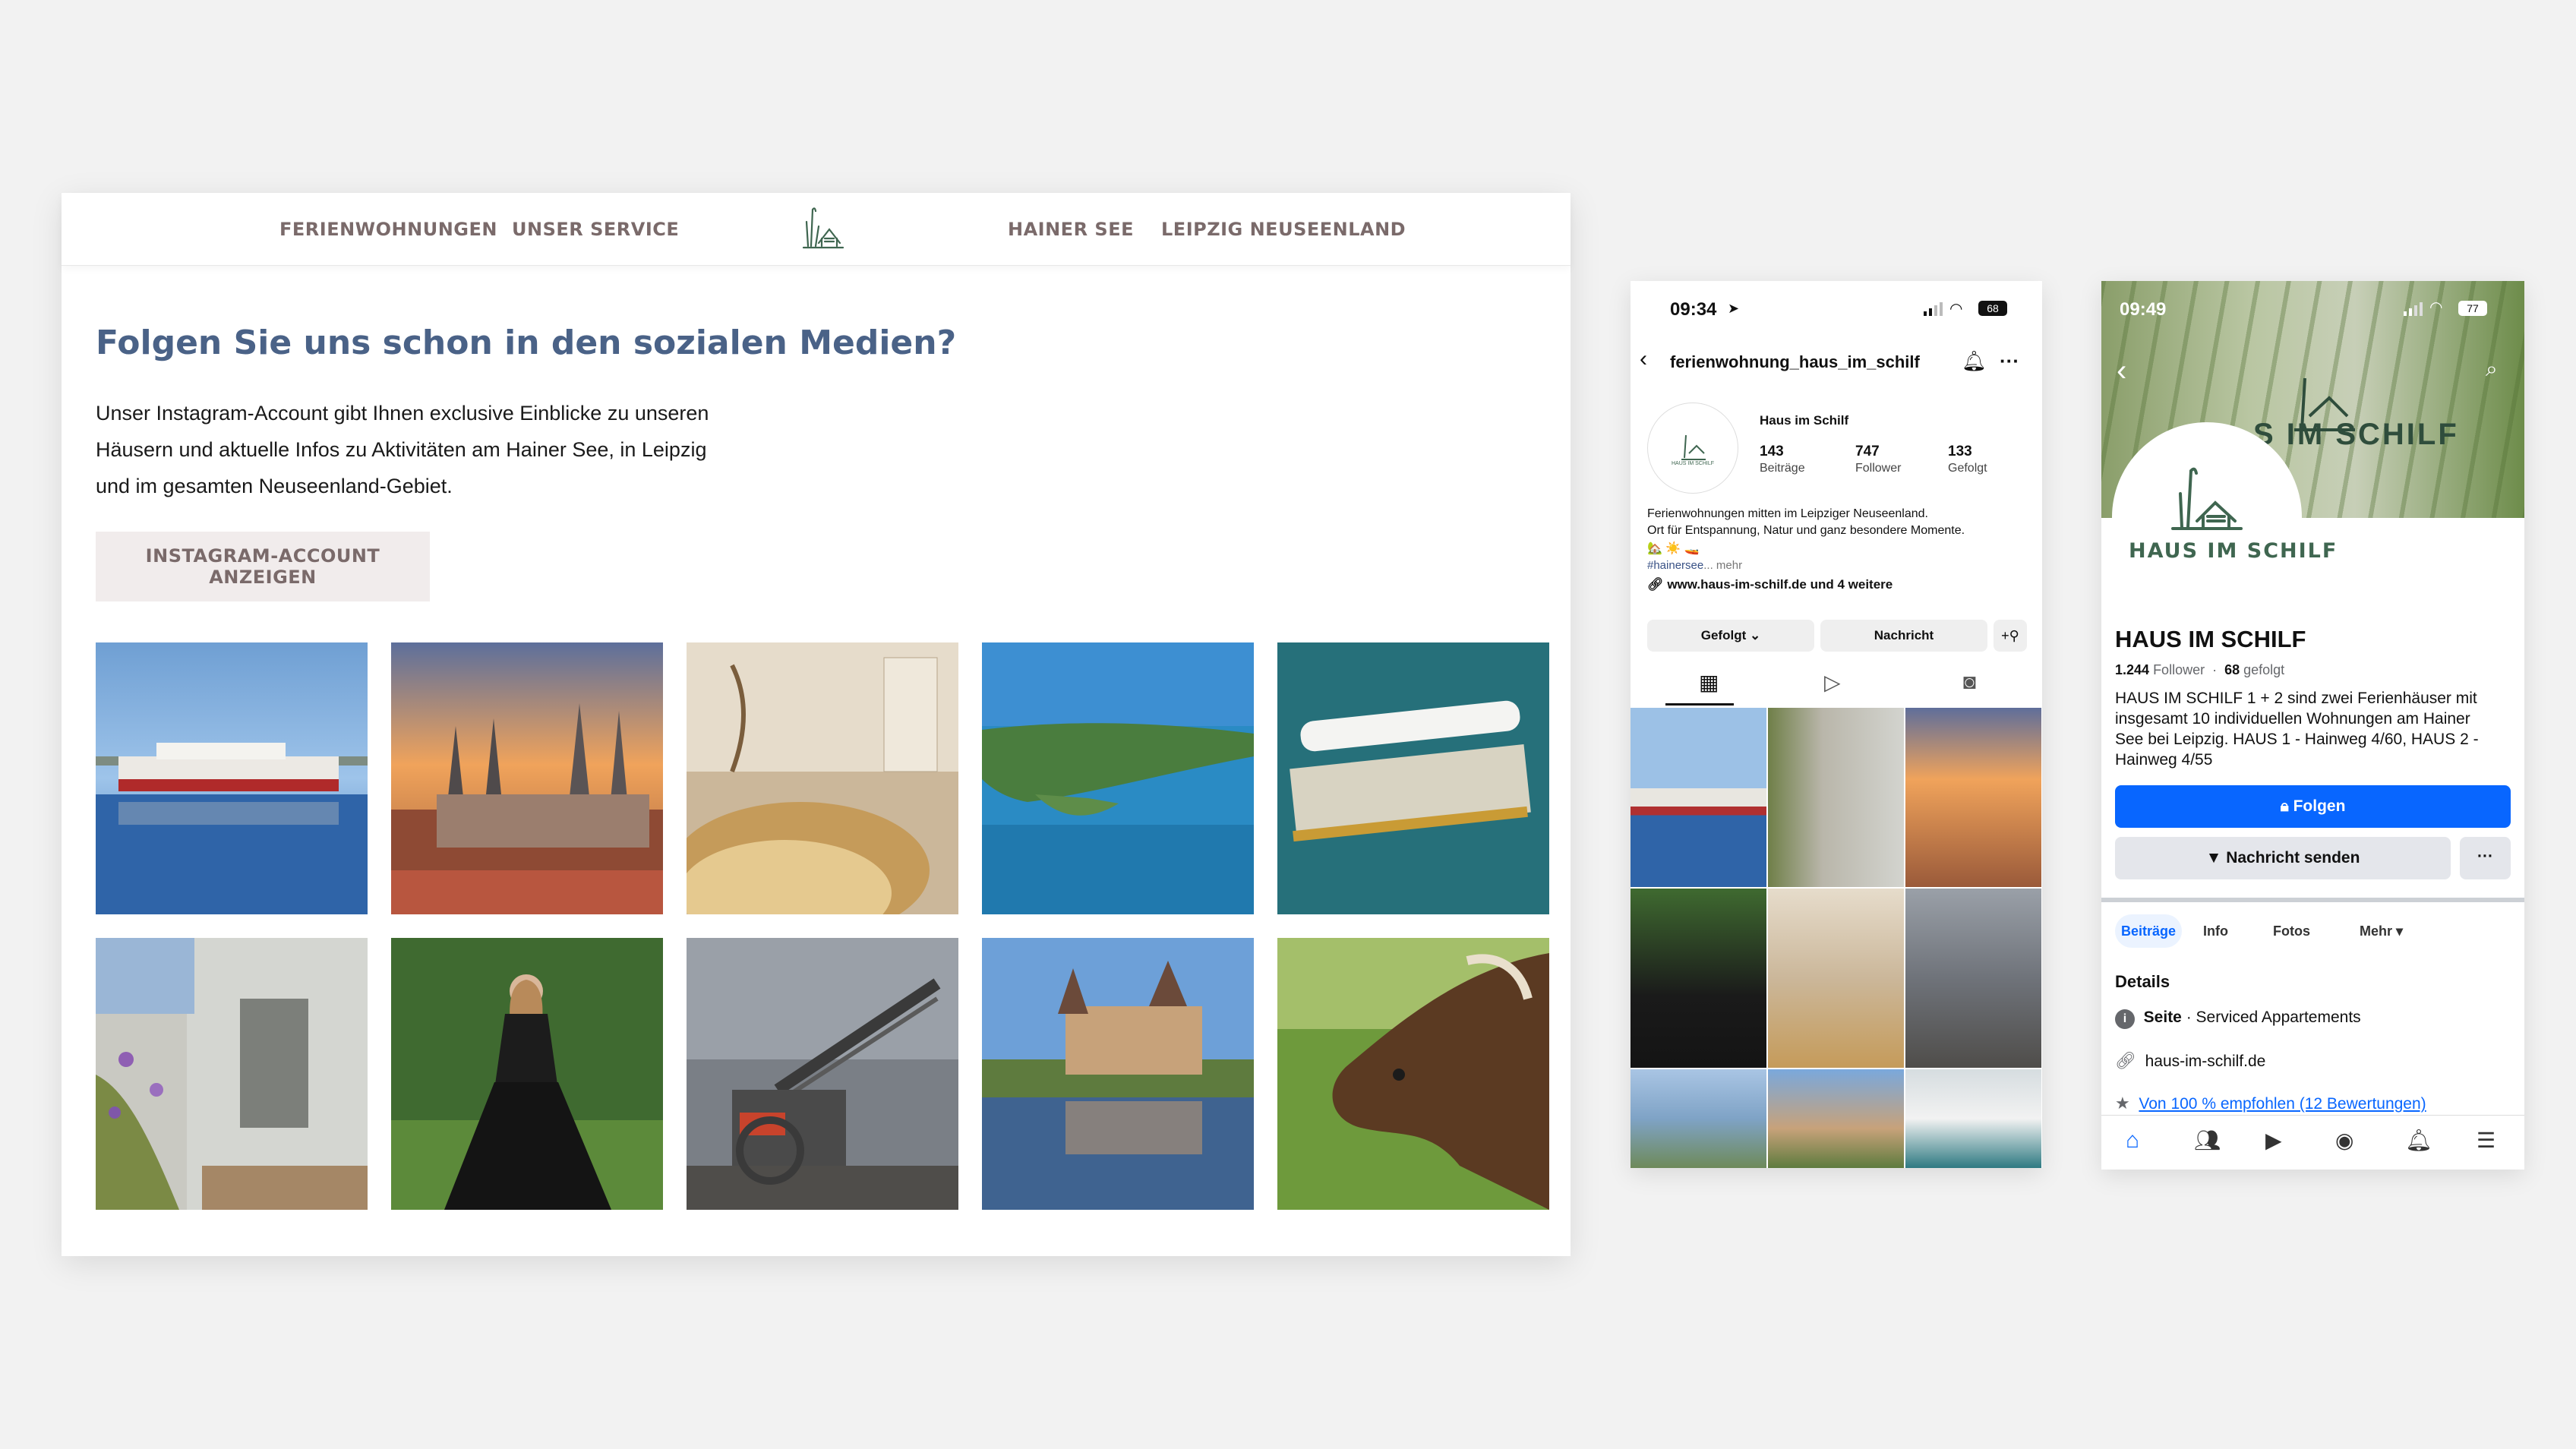  Describe the element at coordinates (1832, 682) in the screenshot. I see `reels-tab-icon: ▷` at that location.